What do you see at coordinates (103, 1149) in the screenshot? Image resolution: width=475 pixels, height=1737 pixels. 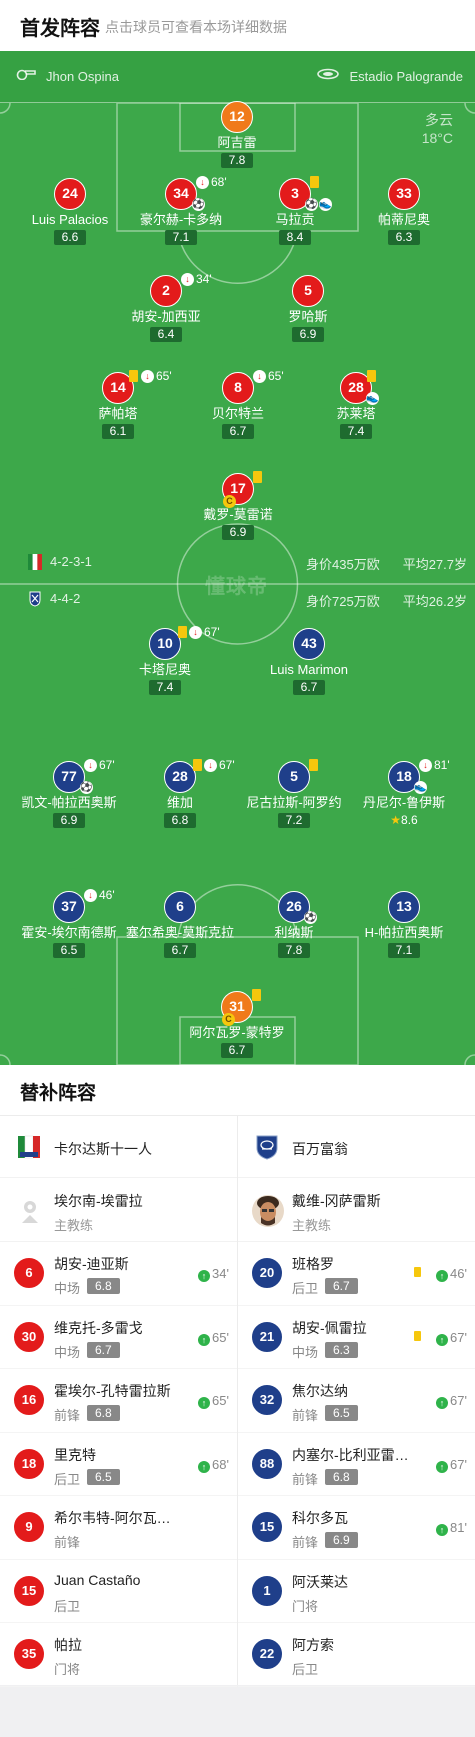 I see `home-team-name: 卡尔达斯十一人` at bounding box center [103, 1149].